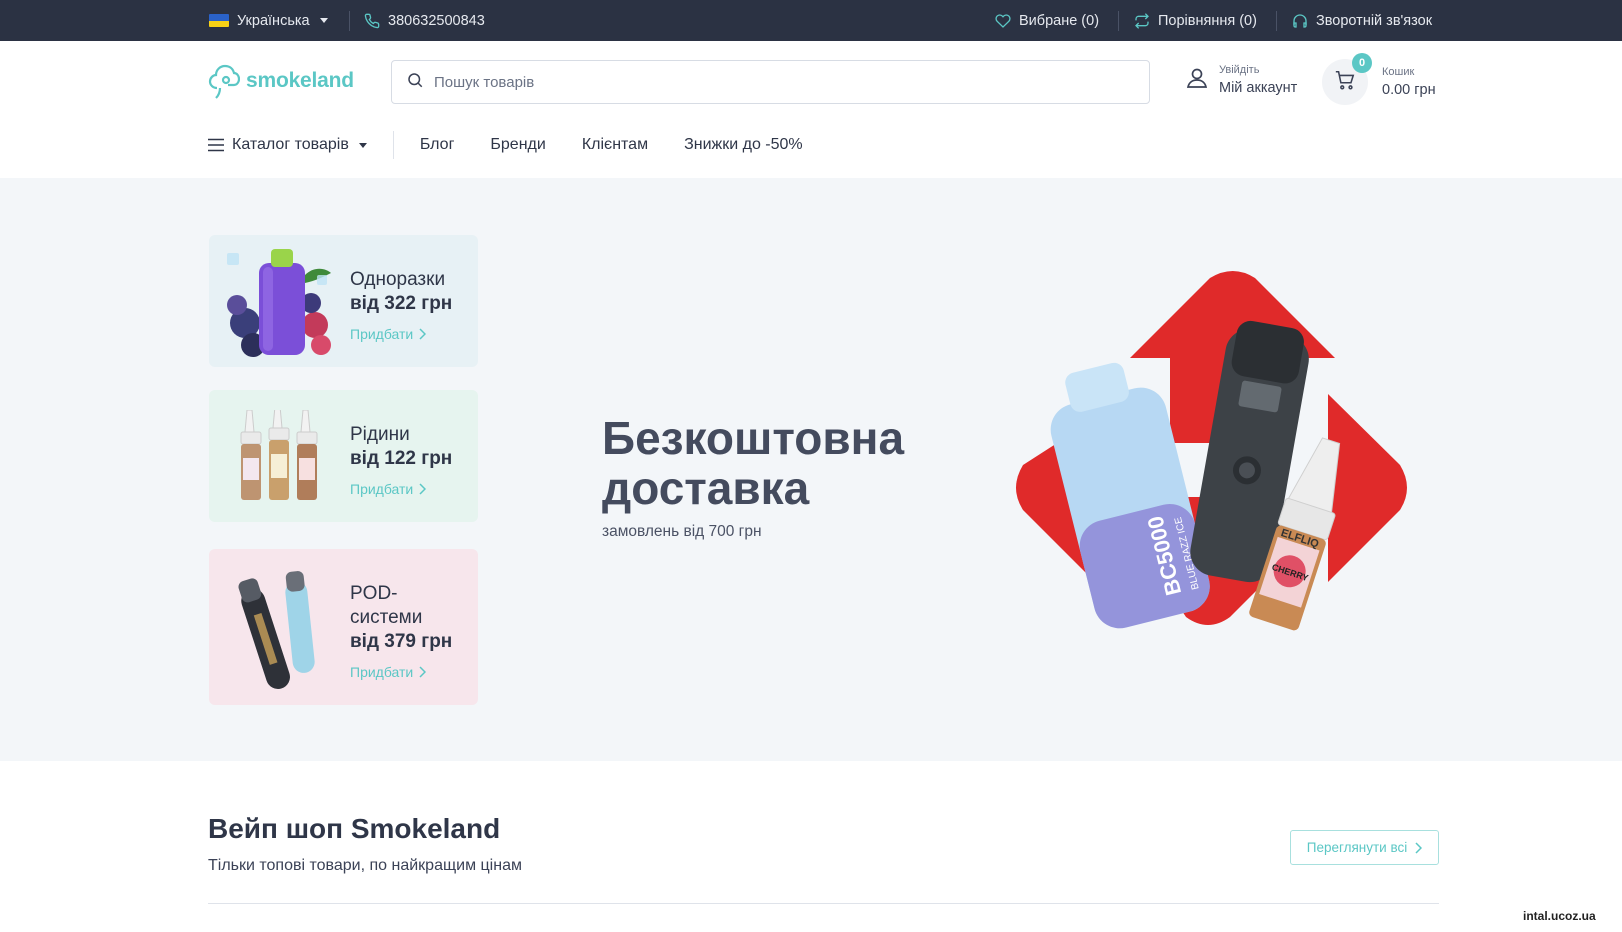  Describe the element at coordinates (374, 593) in the screenshot. I see `card-name: POD-` at that location.